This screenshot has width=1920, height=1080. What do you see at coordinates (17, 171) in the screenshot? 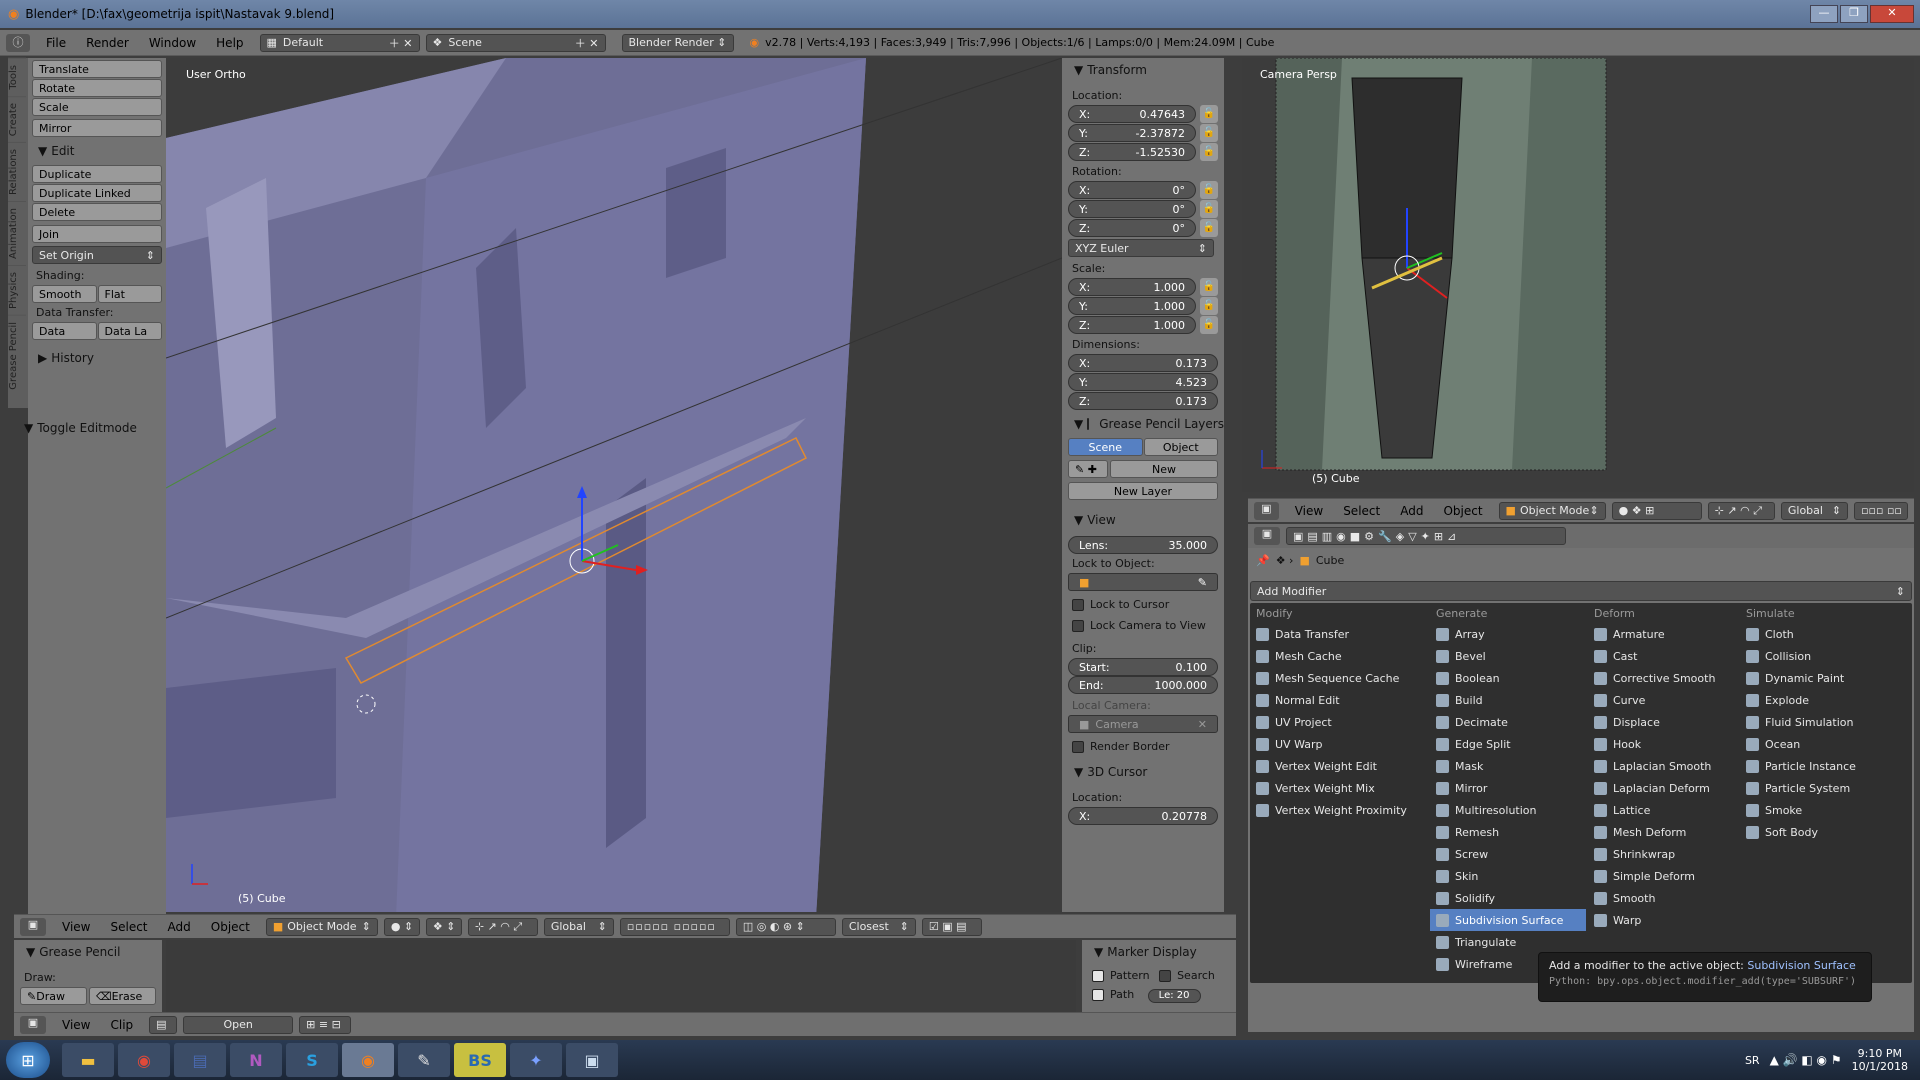
I see `tool-tab-relations: Relations` at bounding box center [17, 171].